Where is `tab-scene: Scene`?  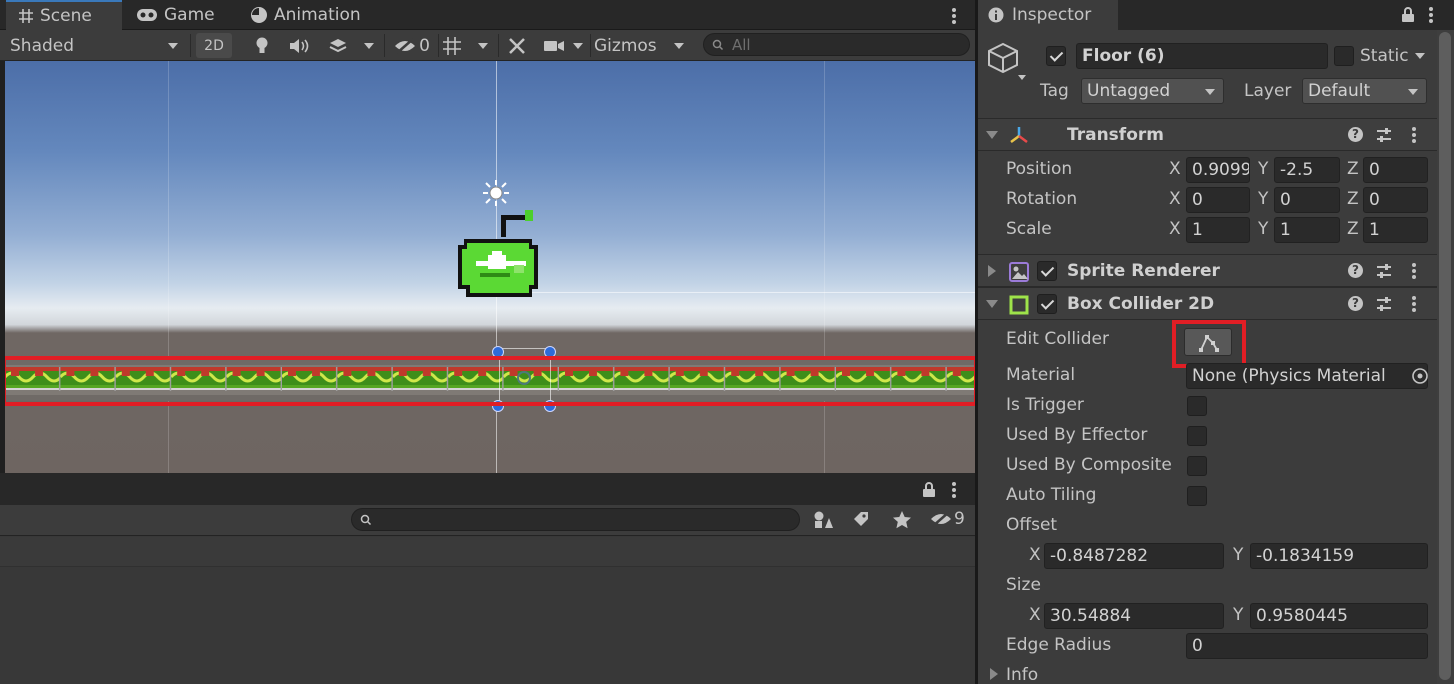 tab-scene: Scene is located at coordinates (64, 15).